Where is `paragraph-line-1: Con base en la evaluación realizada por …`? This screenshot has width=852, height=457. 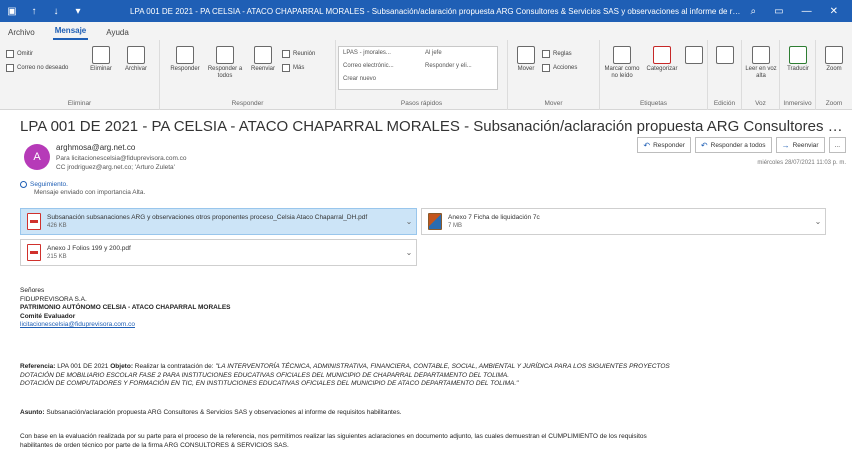
paragraph-line-1: Con base en la evaluación realizada por … is located at coordinates (333, 436).